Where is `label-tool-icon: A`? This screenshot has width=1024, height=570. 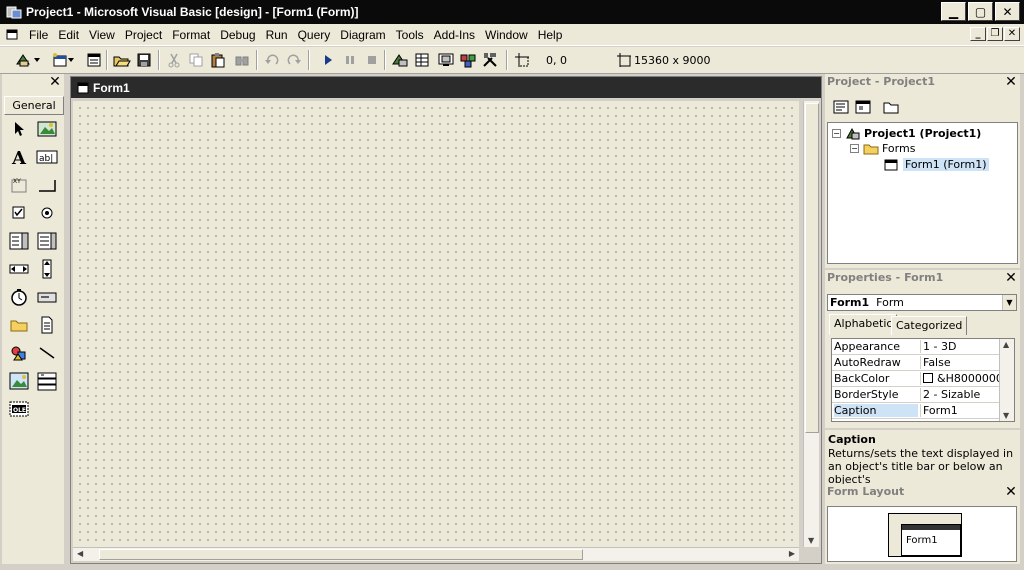 label-tool-icon: A is located at coordinates (19, 157).